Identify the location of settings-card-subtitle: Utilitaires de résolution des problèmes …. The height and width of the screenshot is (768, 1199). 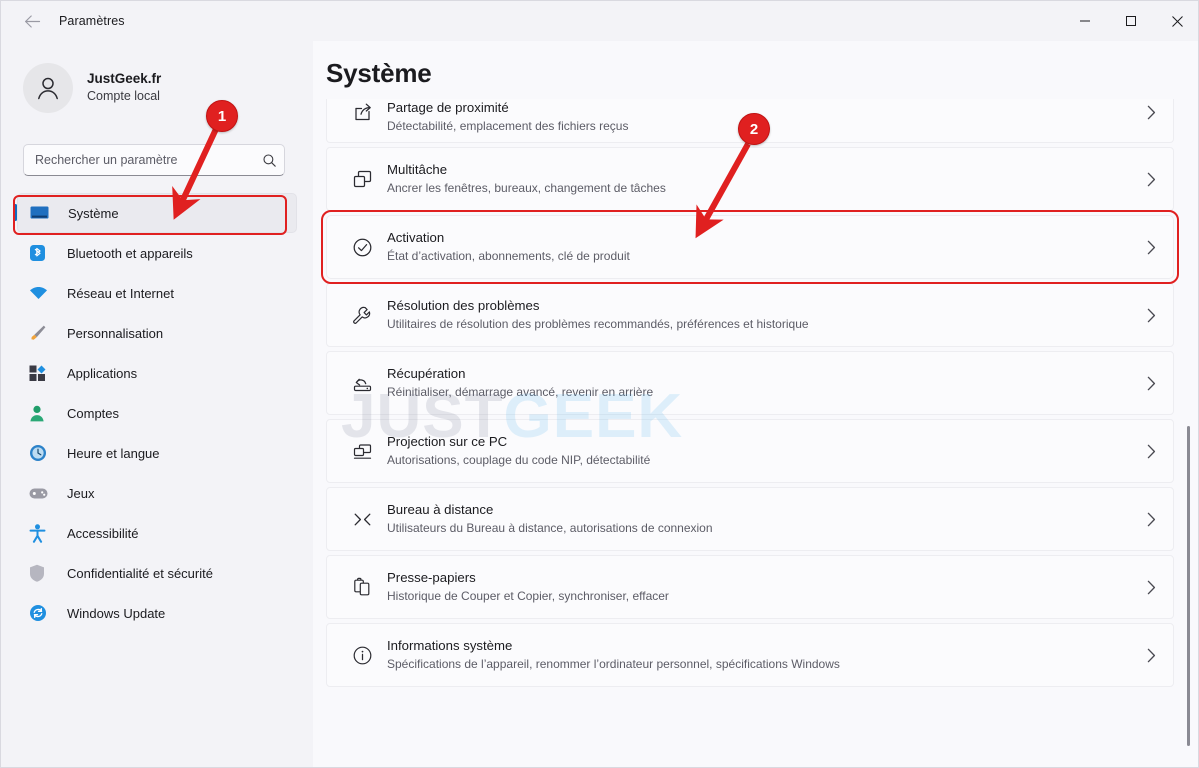
(598, 324).